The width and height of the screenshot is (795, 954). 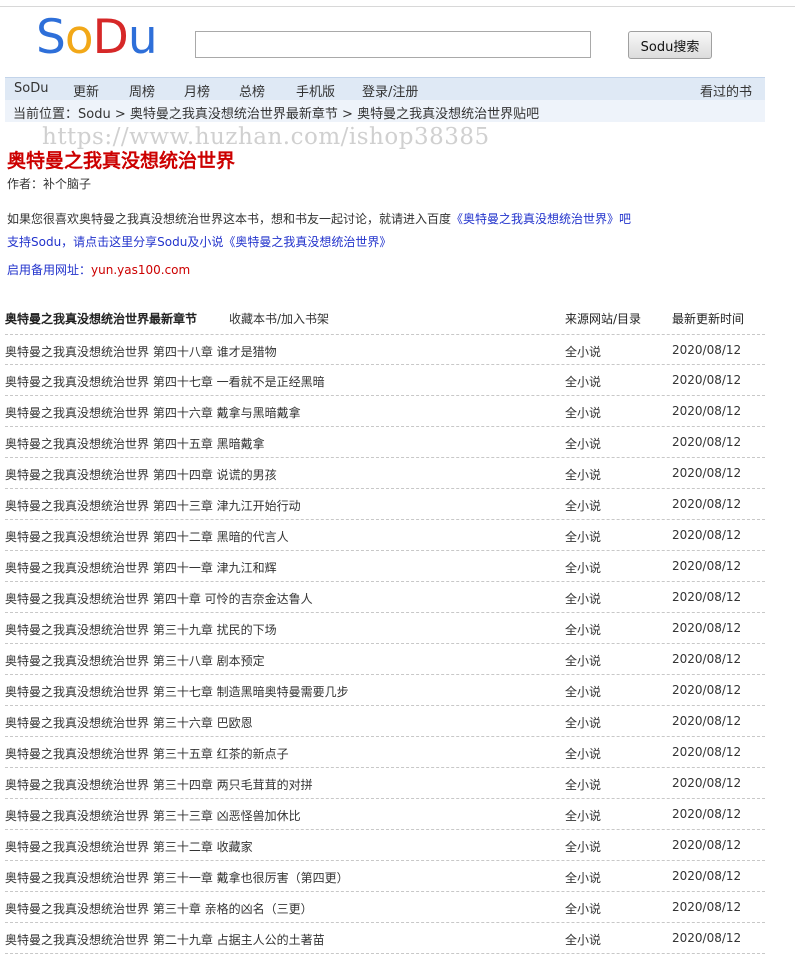 I want to click on chapter-link: 奥特曼之我真没想统治世界 第三十一章 戴拿也很厉害（第四更）, so click(x=177, y=877).